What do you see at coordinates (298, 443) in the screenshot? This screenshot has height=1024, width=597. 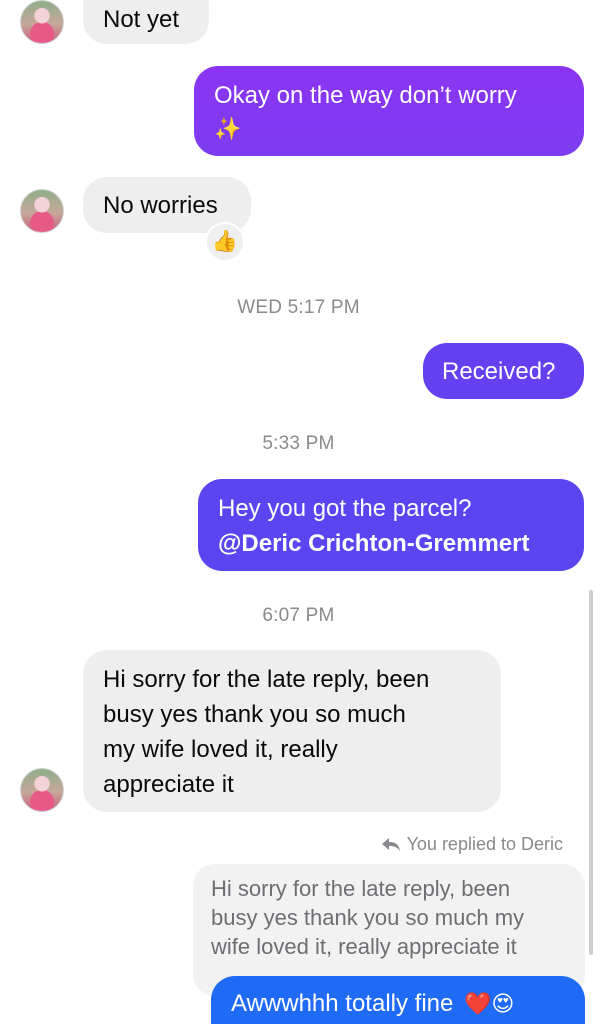 I see `timestamp: 5:33 PM` at bounding box center [298, 443].